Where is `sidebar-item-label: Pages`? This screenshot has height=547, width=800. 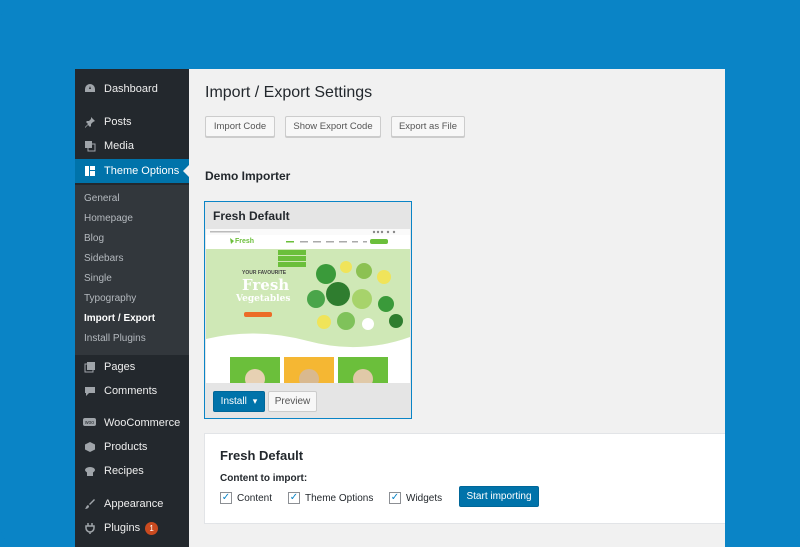
sidebar-item-label: Pages is located at coordinates (120, 367).